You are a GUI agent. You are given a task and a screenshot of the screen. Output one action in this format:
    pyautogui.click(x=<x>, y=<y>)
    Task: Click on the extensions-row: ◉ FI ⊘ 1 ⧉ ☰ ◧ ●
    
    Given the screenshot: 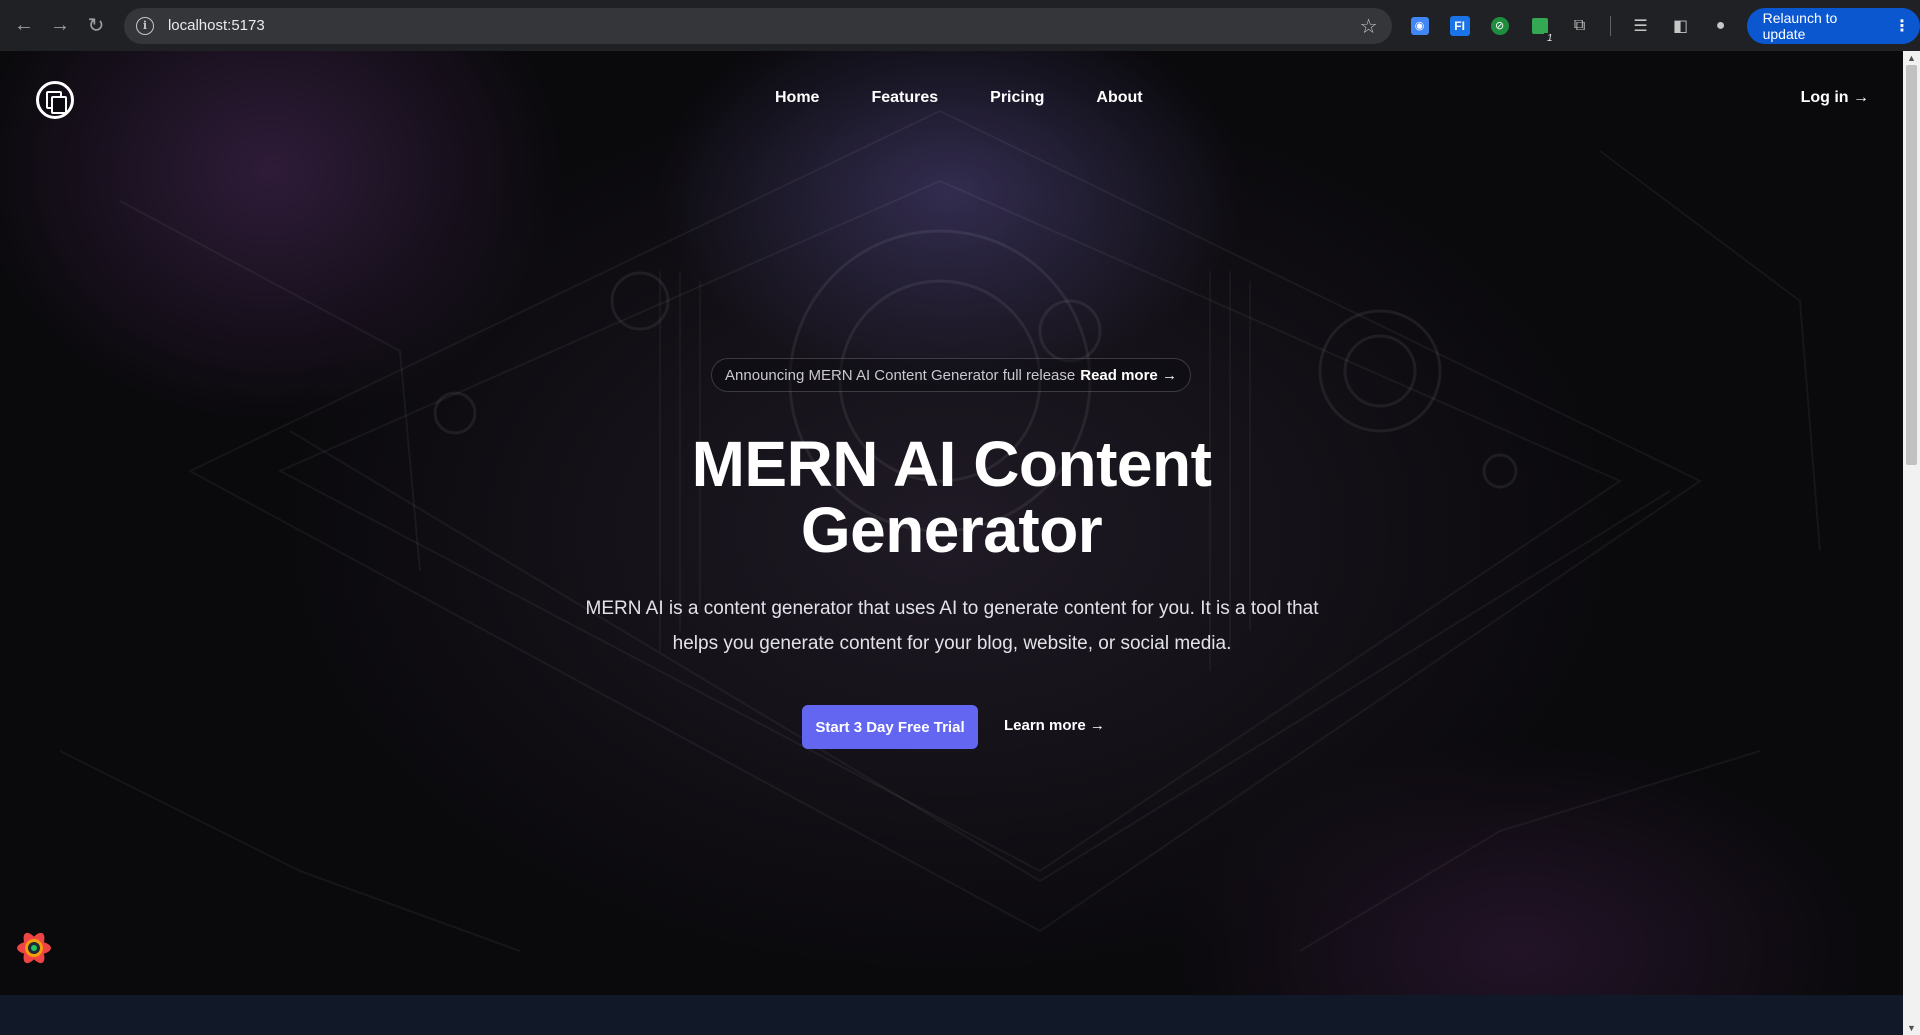 What is the action you would take?
    pyautogui.click(x=1570, y=28)
    